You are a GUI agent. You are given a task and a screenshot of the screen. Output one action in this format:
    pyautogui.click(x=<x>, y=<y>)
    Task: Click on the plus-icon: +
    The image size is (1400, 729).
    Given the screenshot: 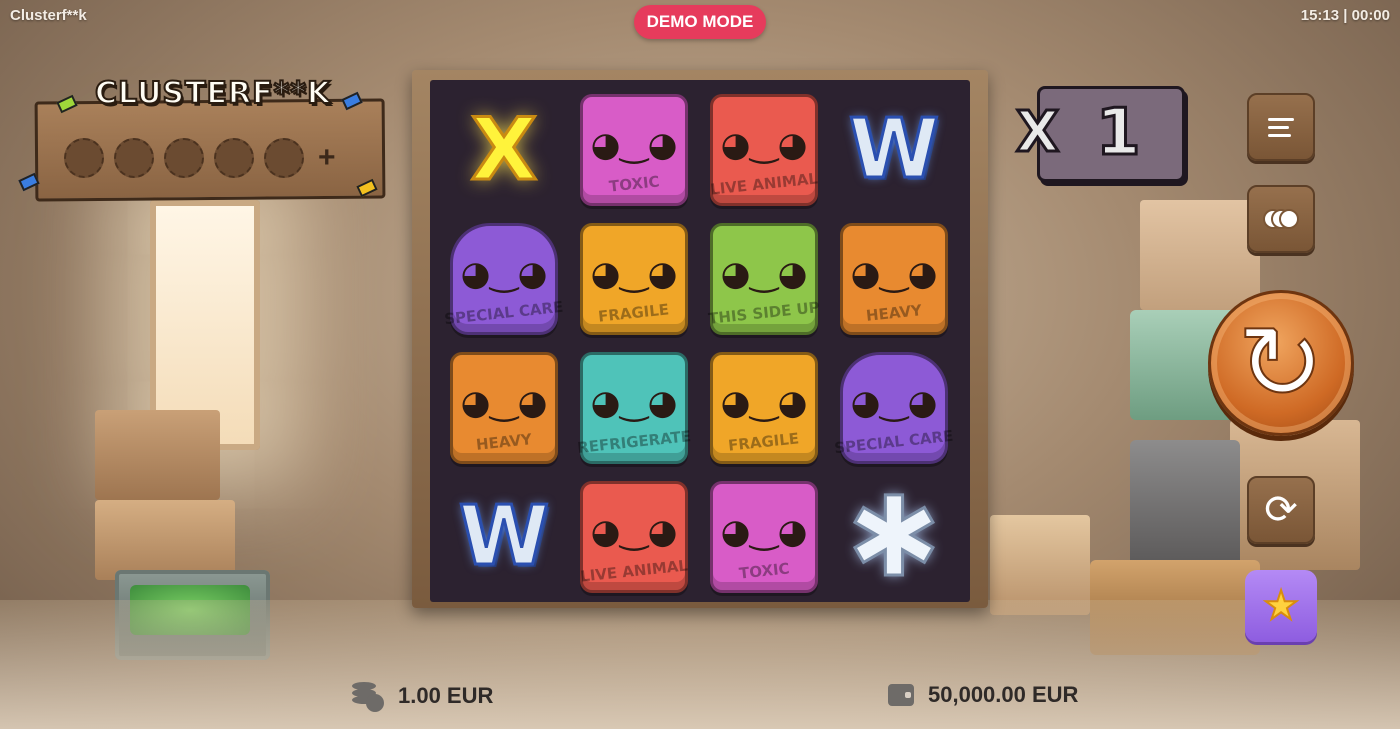 What is the action you would take?
    pyautogui.click(x=327, y=157)
    